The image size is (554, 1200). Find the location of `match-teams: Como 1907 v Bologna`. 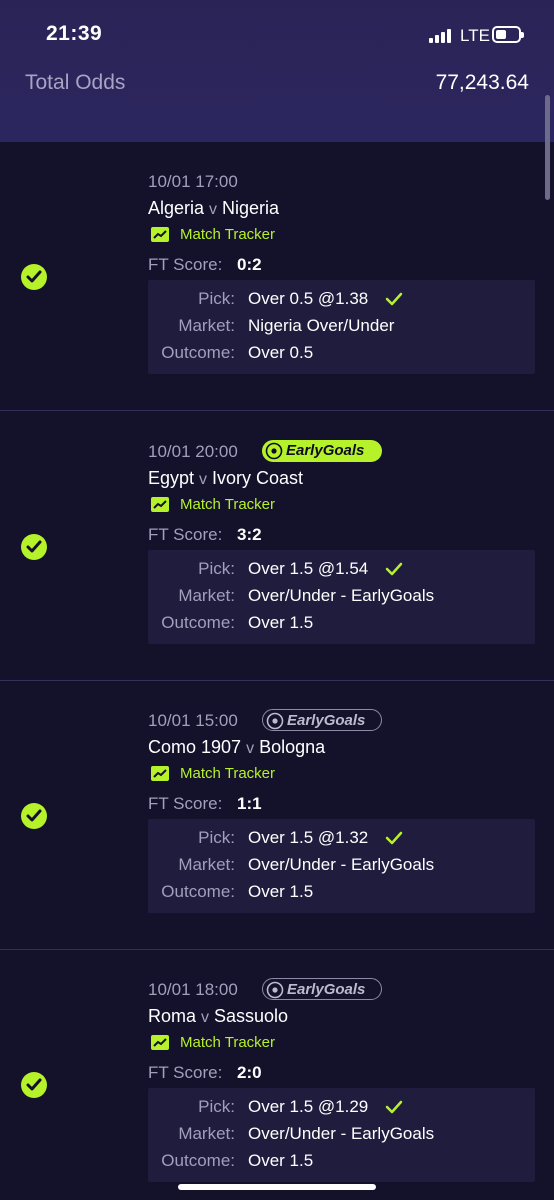

match-teams: Como 1907 v Bologna is located at coordinates (236, 747).